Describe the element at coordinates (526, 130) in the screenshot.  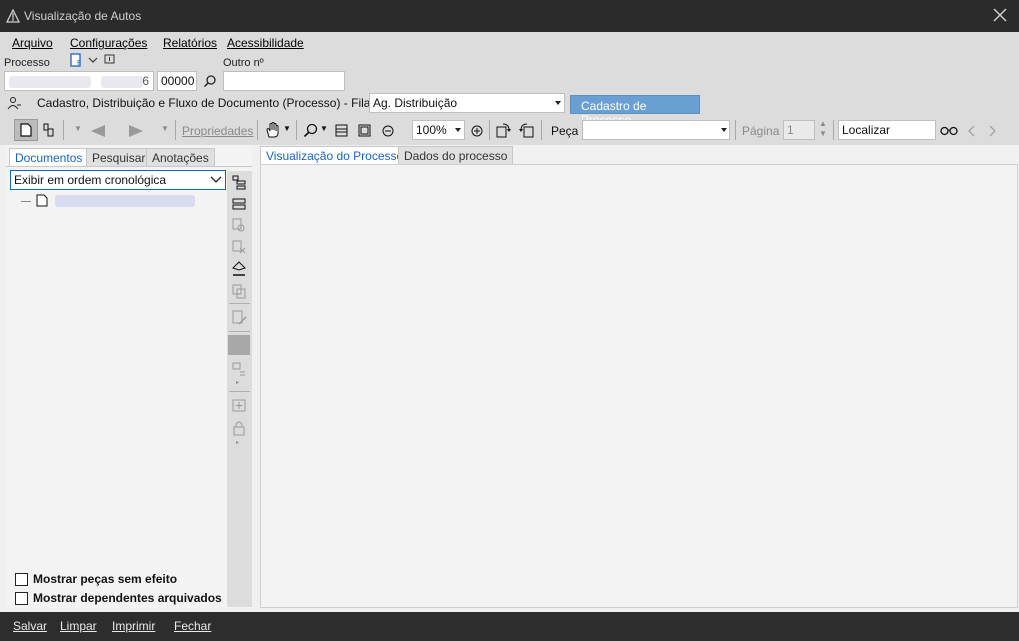
I see `rotate-right-icon` at that location.